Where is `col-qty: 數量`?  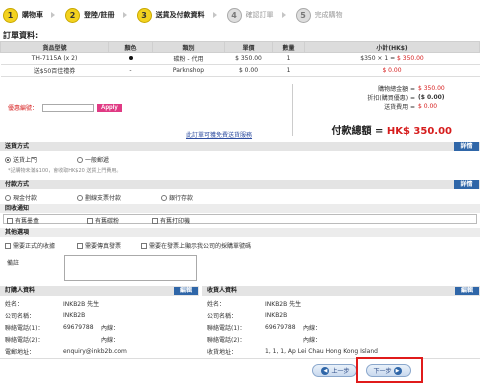
col-qty: 數量 is located at coordinates (288, 47).